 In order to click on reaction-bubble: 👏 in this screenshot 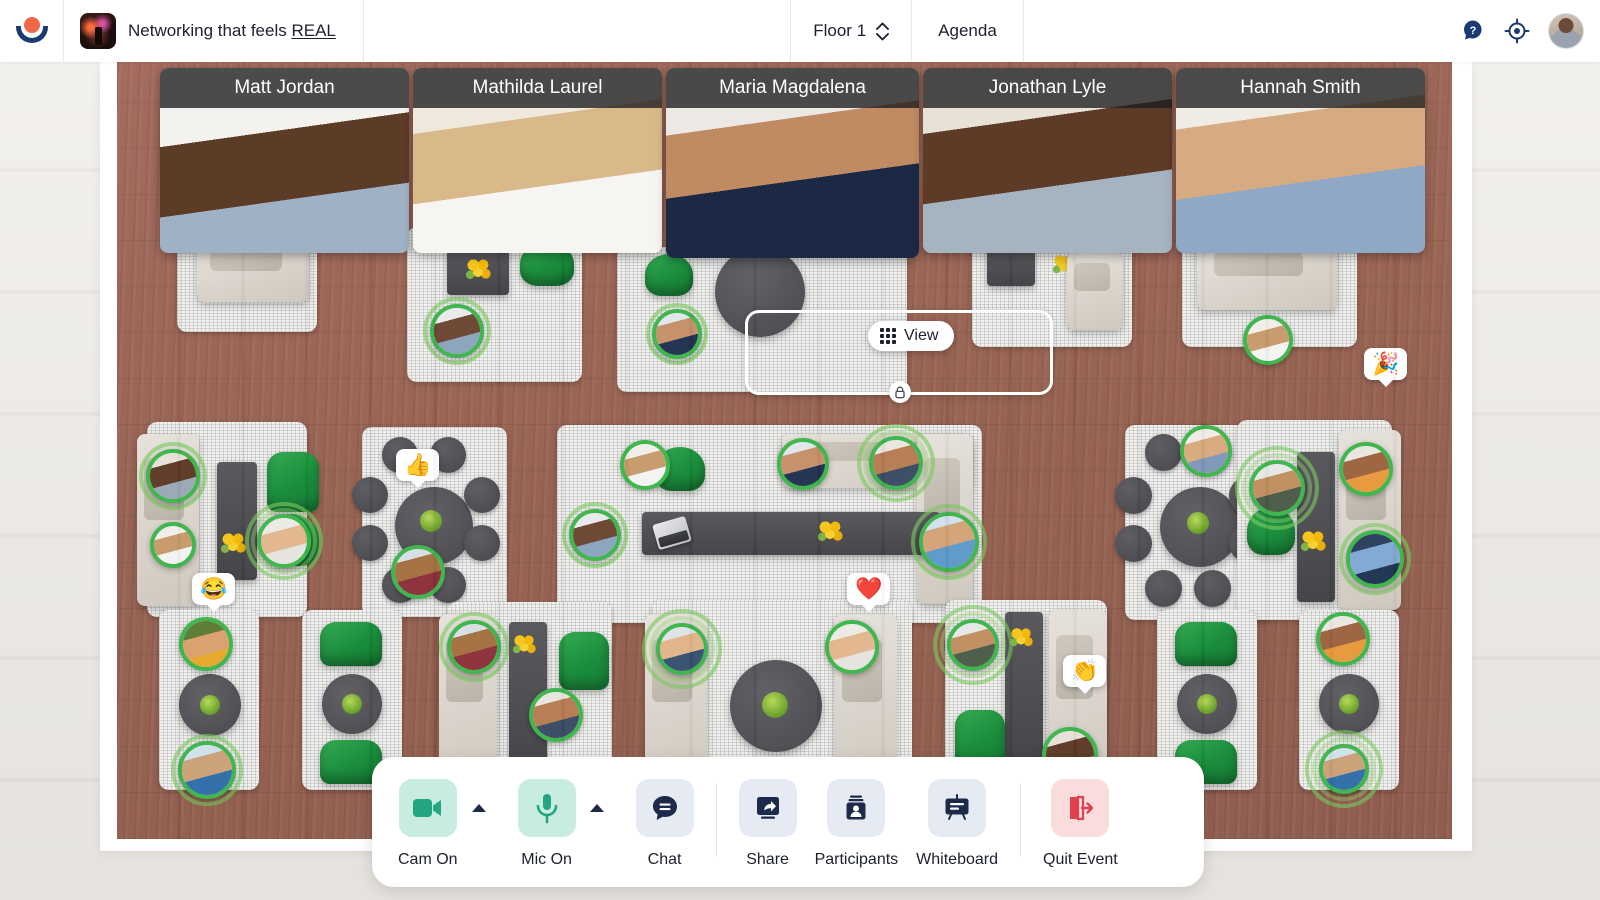, I will do `click(1085, 671)`.